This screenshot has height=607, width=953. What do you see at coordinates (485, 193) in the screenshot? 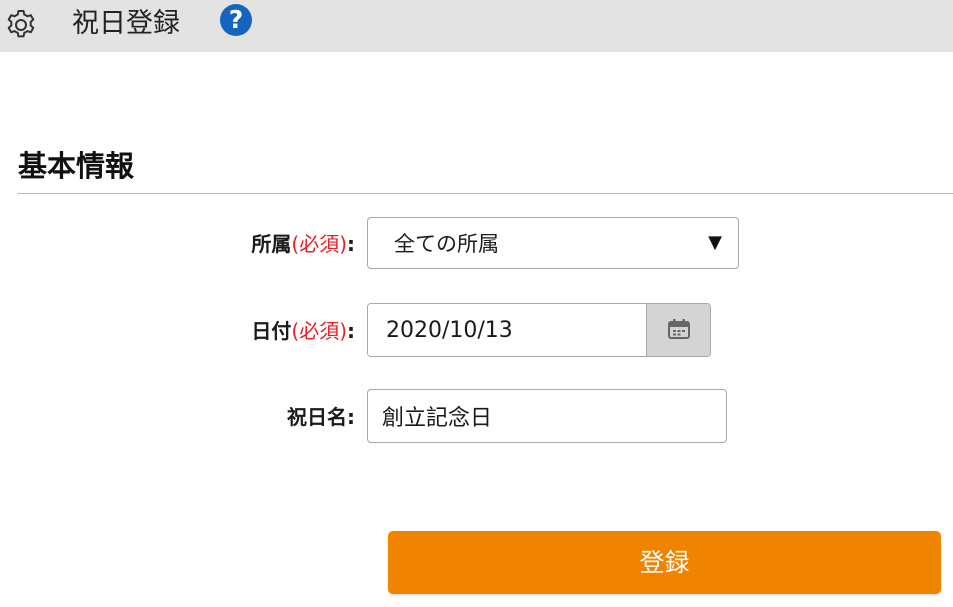
I see `section-divider` at bounding box center [485, 193].